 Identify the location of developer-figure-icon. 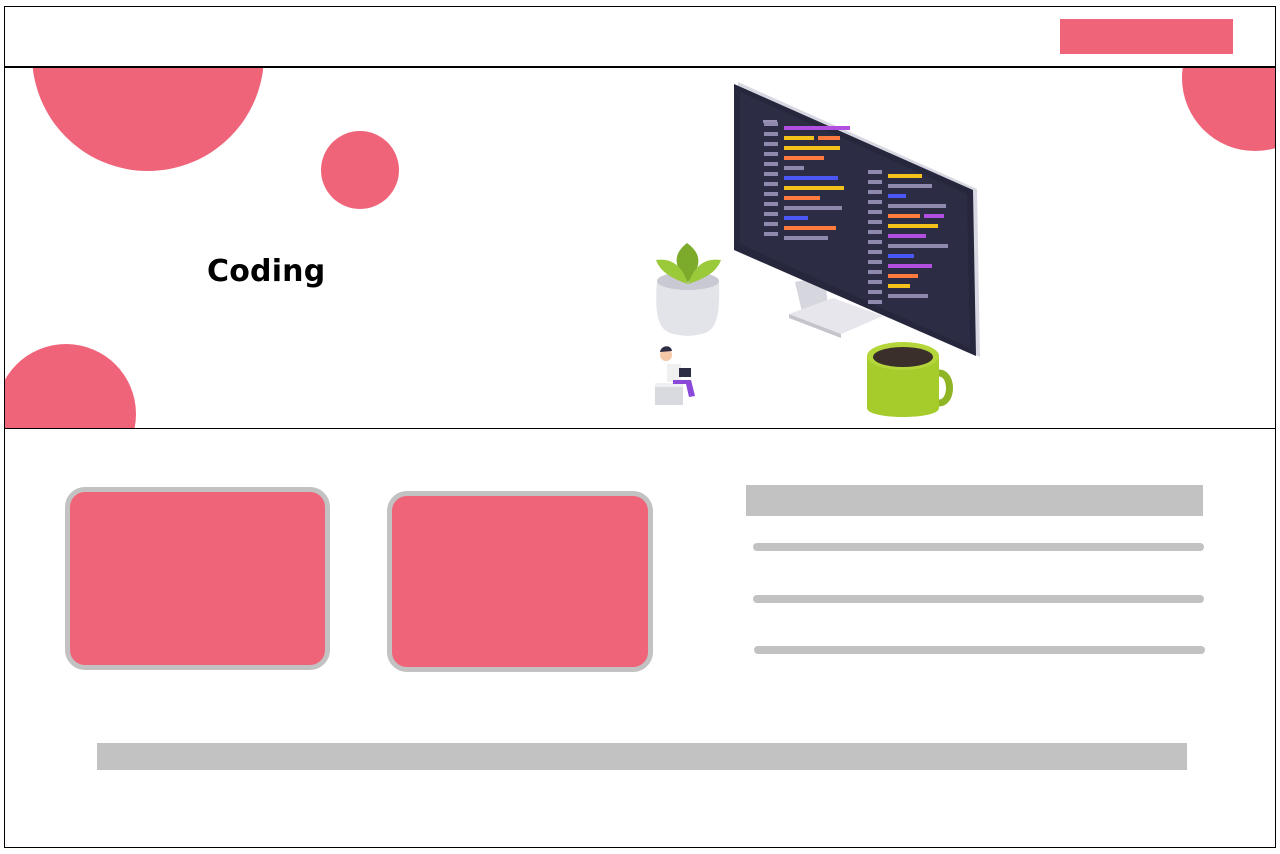
(675, 375).